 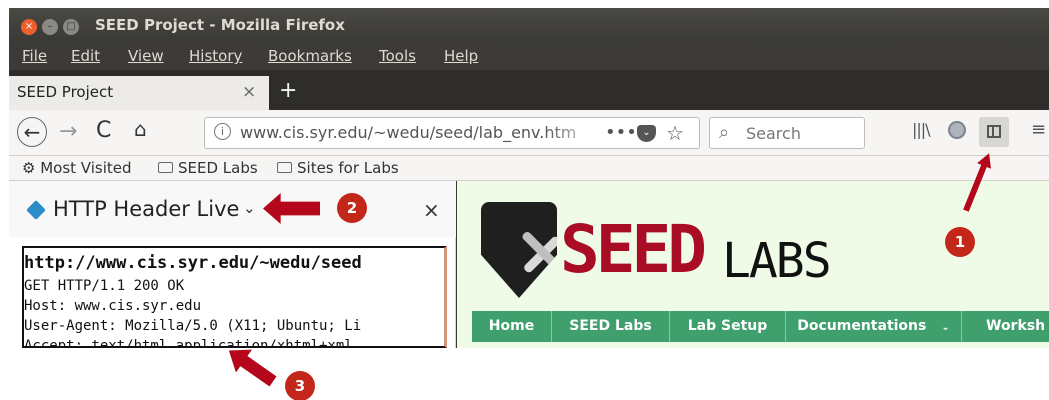 I want to click on tab-title: SEED Project, so click(x=65, y=92).